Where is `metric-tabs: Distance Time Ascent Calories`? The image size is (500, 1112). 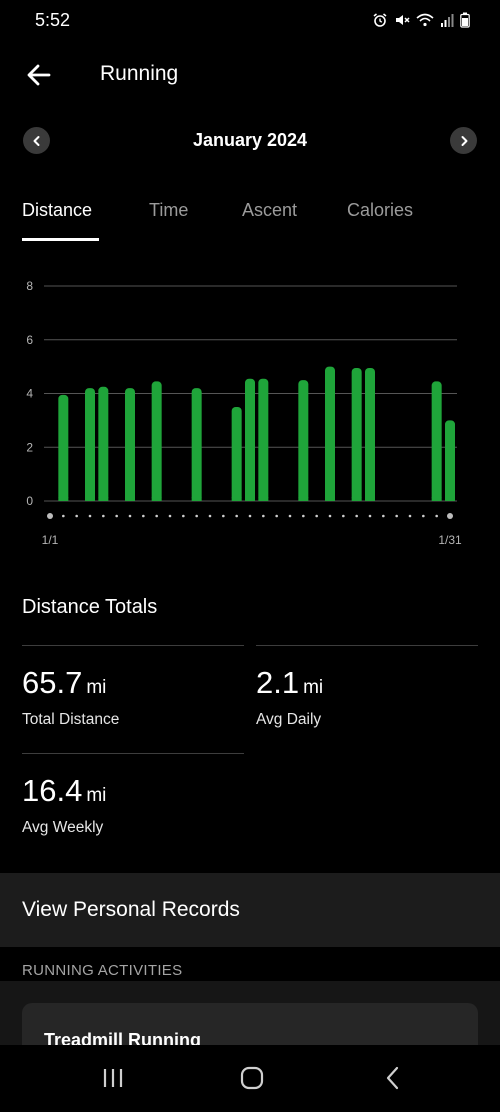
metric-tabs: Distance Time Ascent Calories is located at coordinates (250, 220).